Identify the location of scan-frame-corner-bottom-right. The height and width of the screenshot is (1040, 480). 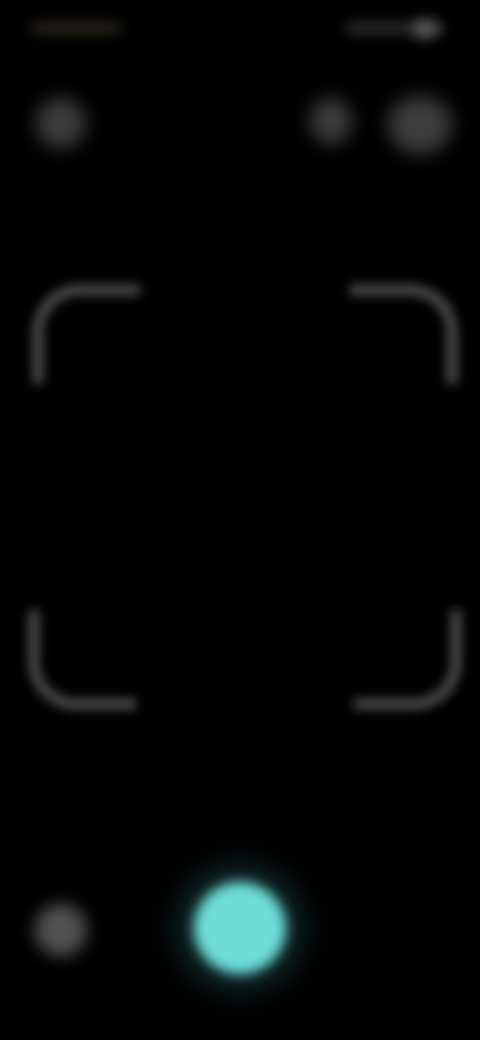
(408, 660).